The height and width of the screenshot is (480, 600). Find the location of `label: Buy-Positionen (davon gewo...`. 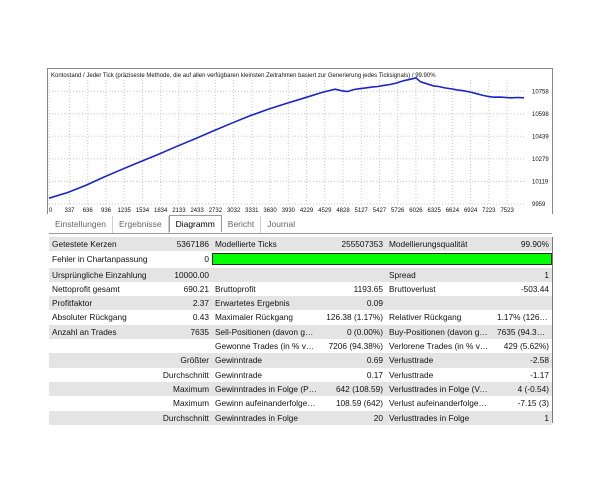

label: Buy-Positionen (davon gewo... is located at coordinates (440, 332).